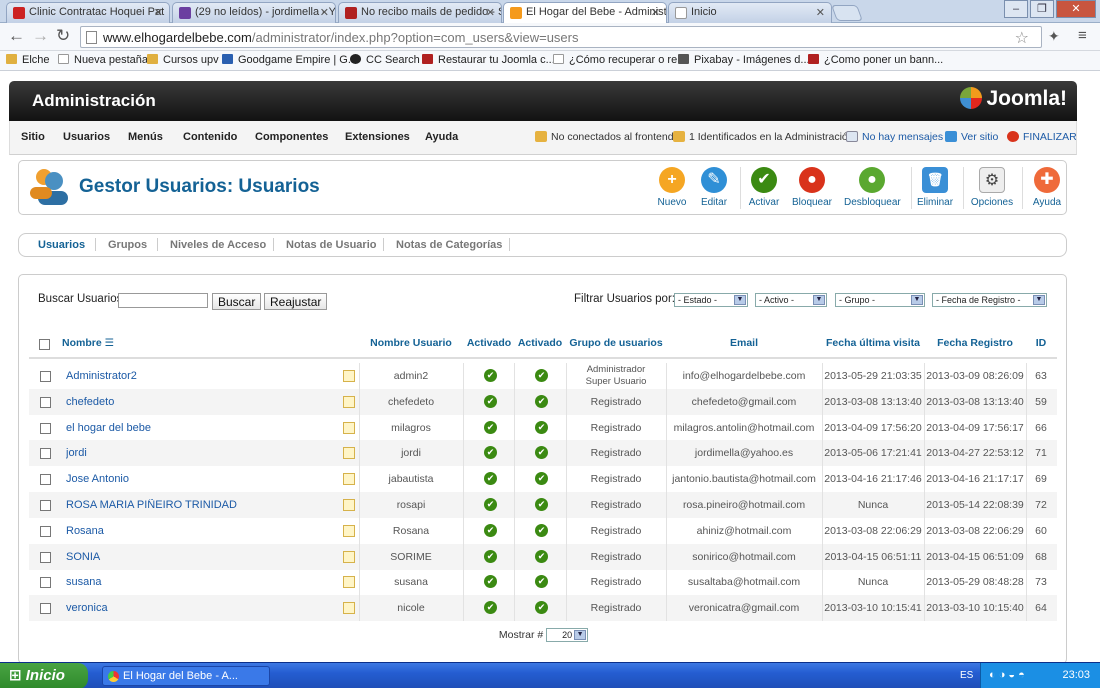 The height and width of the screenshot is (688, 1100). What do you see at coordinates (237, 301) in the screenshot?
I see `search-button: Buscar` at bounding box center [237, 301].